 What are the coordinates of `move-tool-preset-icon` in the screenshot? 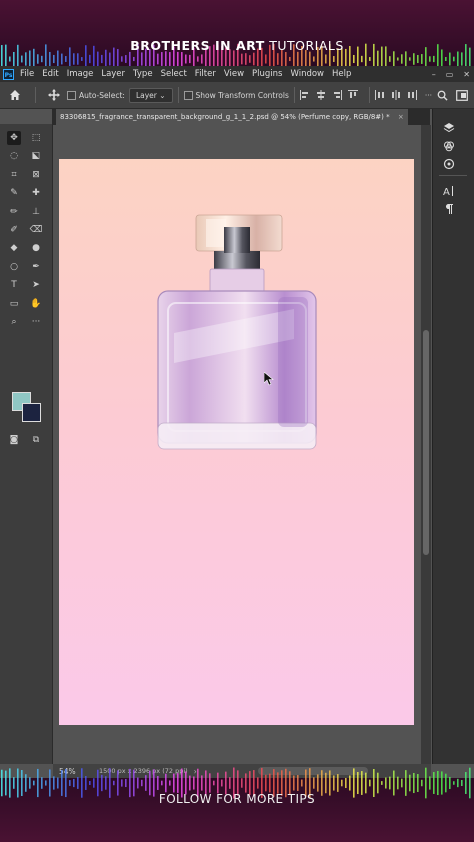 It's located at (54, 95).